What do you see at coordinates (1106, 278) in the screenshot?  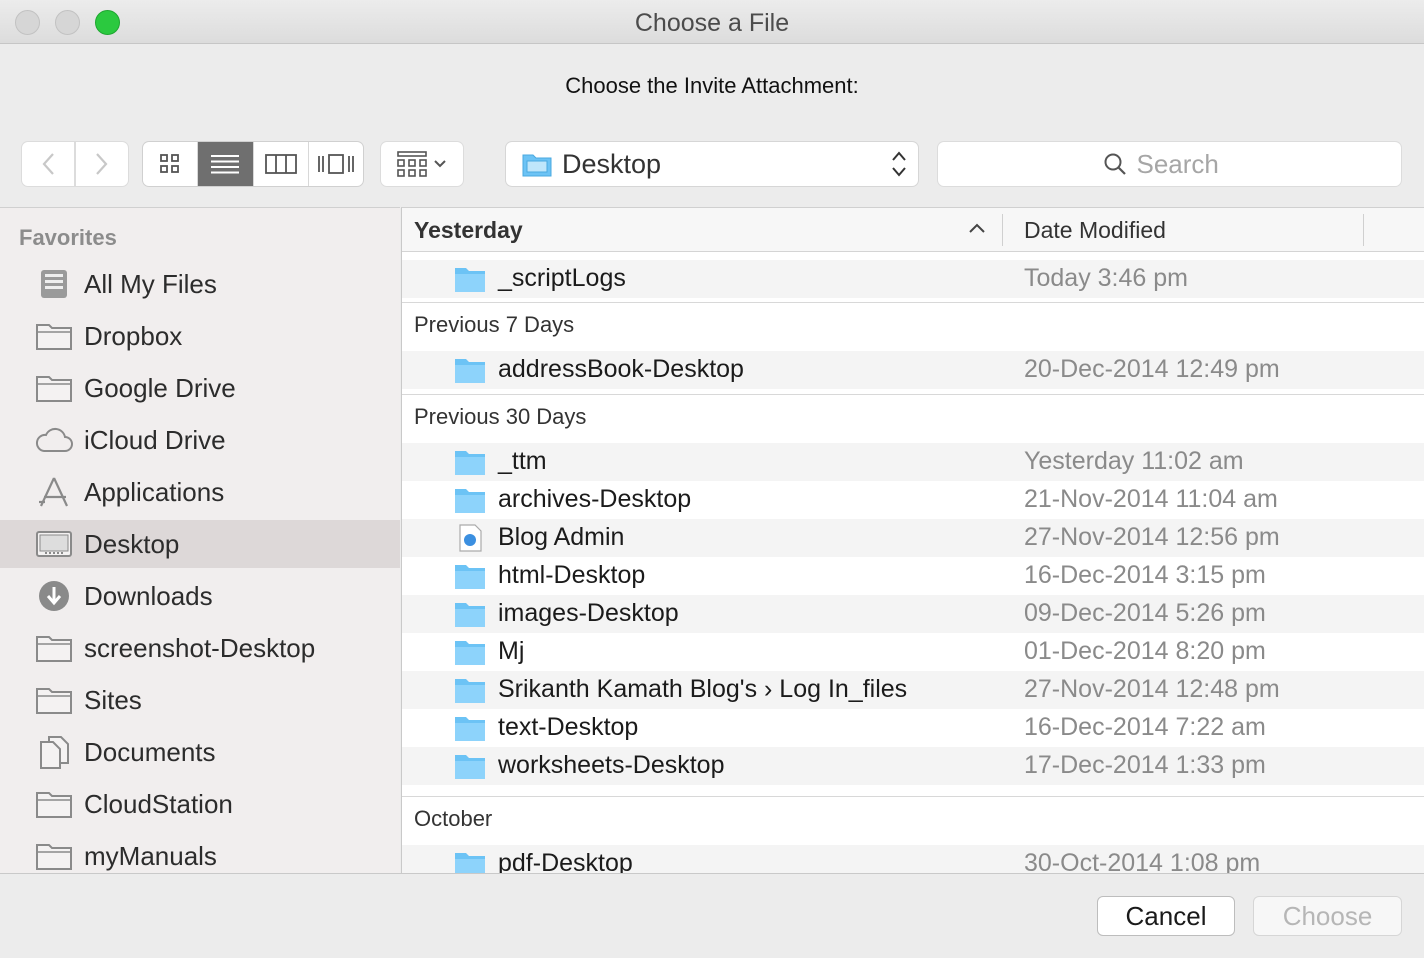 I see `file-date: Today 3:46 pm` at bounding box center [1106, 278].